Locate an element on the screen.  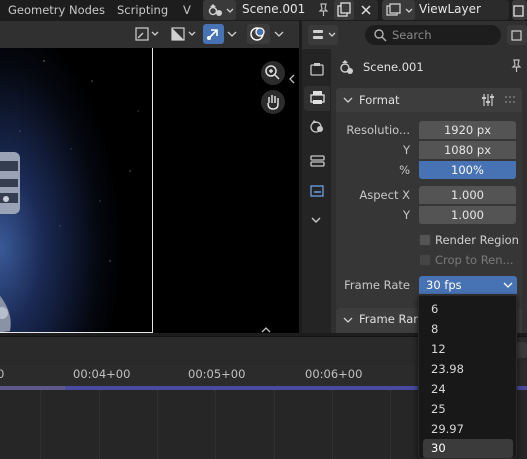
snap-target-button is located at coordinates (183, 34).